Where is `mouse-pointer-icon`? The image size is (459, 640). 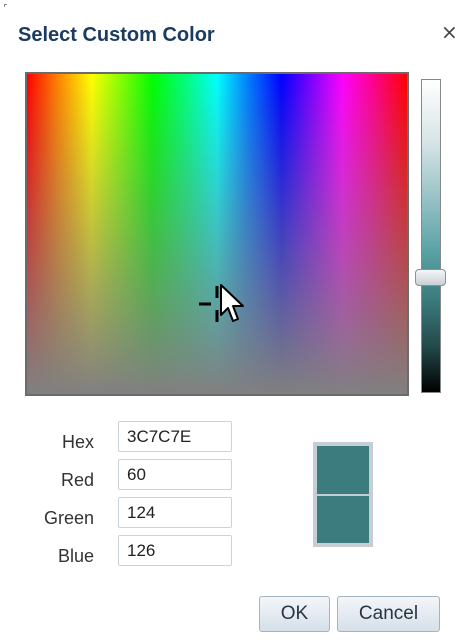 mouse-pointer-icon is located at coordinates (232, 303).